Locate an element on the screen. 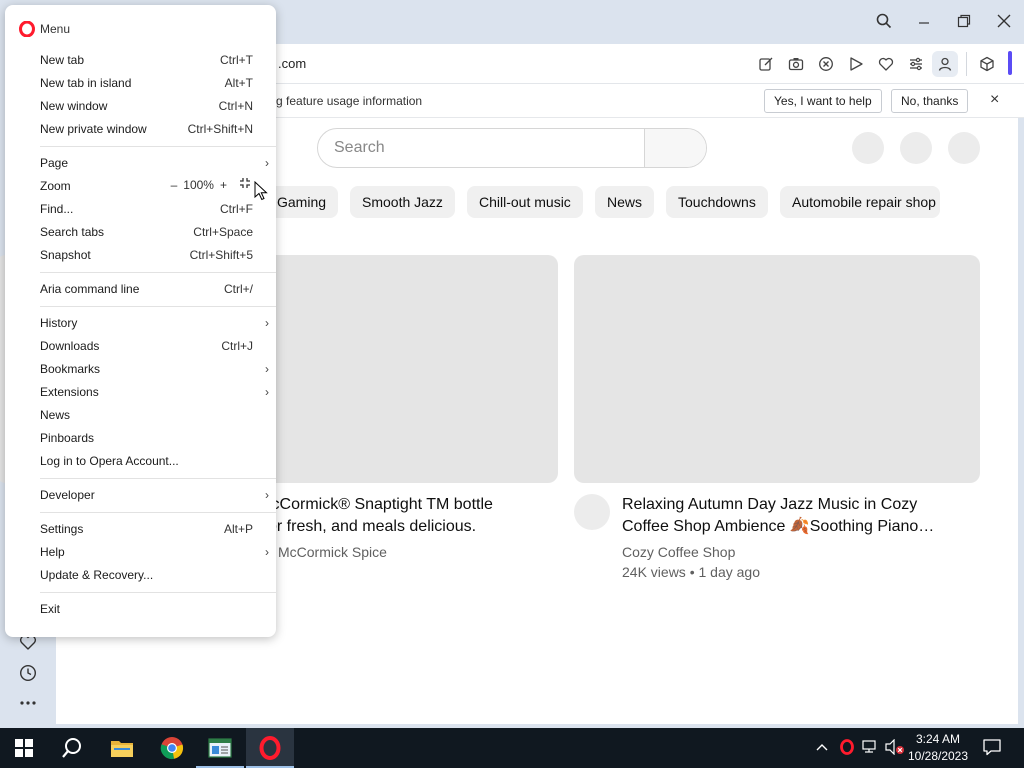 The width and height of the screenshot is (1024, 768). app-window-icon is located at coordinates (220, 748).